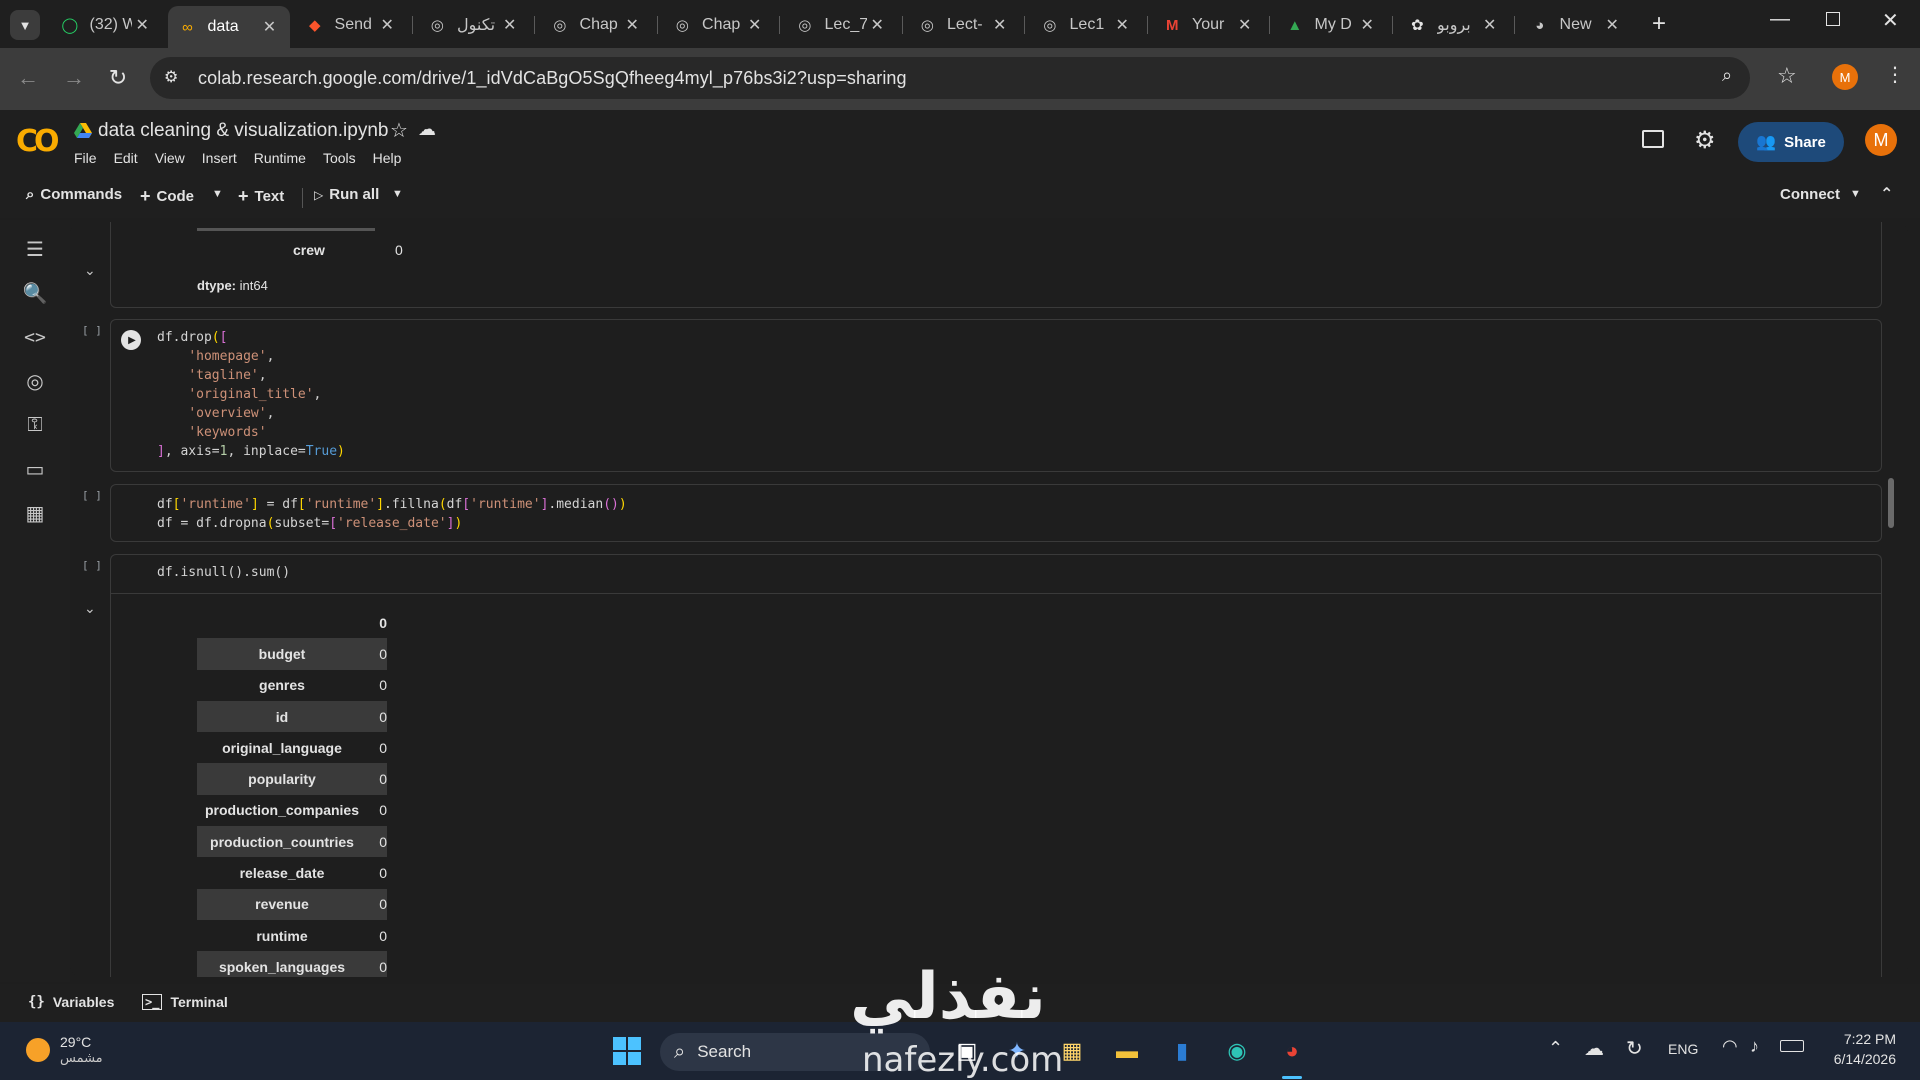  What do you see at coordinates (1890, 20) in the screenshot?
I see `close-window-button: ✕` at bounding box center [1890, 20].